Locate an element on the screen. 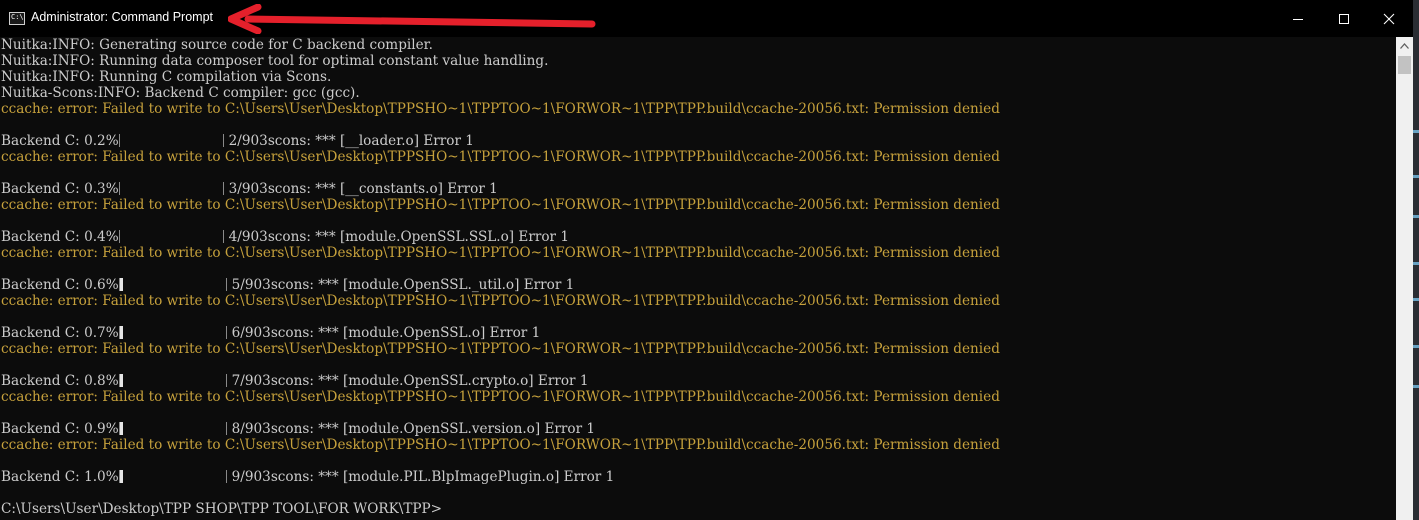 The image size is (1419, 520). maximize-button is located at coordinates (1344, 18).